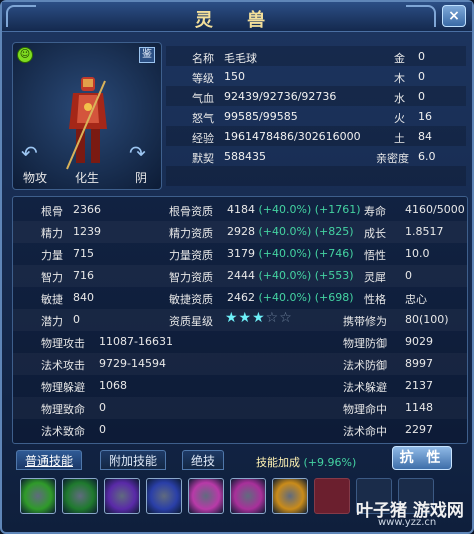 The width and height of the screenshot is (474, 534). What do you see at coordinates (312, 137) in the screenshot?
I see `info-row-exp: 经验 1961478486/302616000 土 84` at bounding box center [312, 137].